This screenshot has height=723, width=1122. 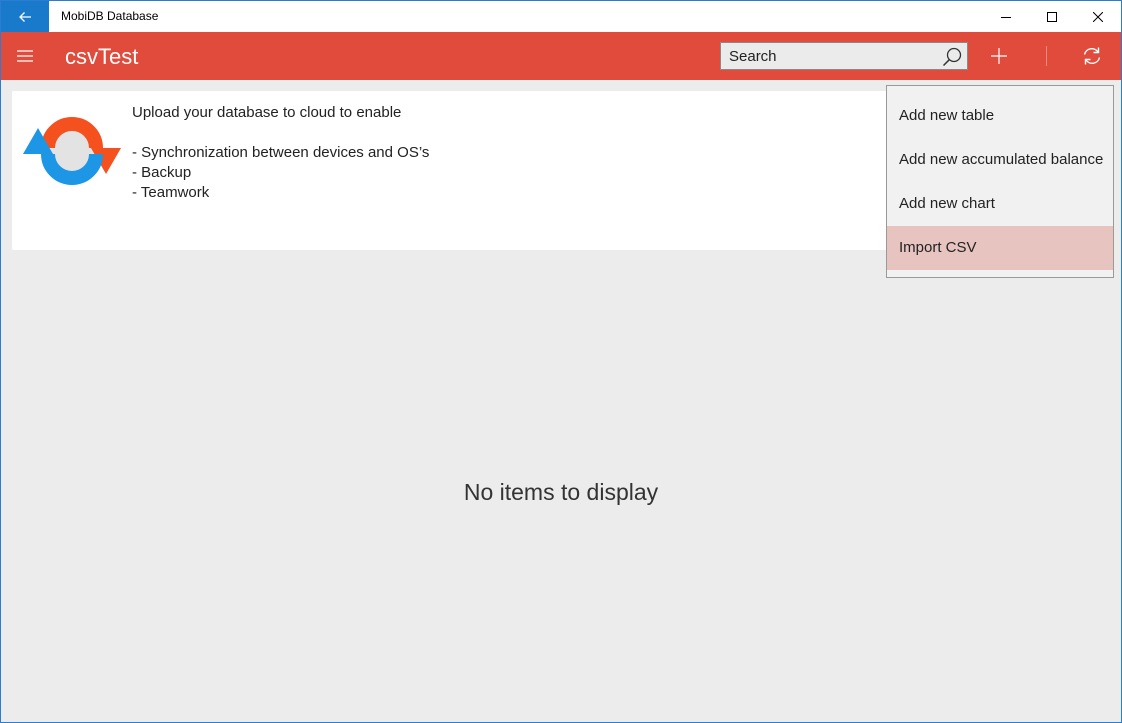 I want to click on sync-logo-icon, so click(x=72, y=151).